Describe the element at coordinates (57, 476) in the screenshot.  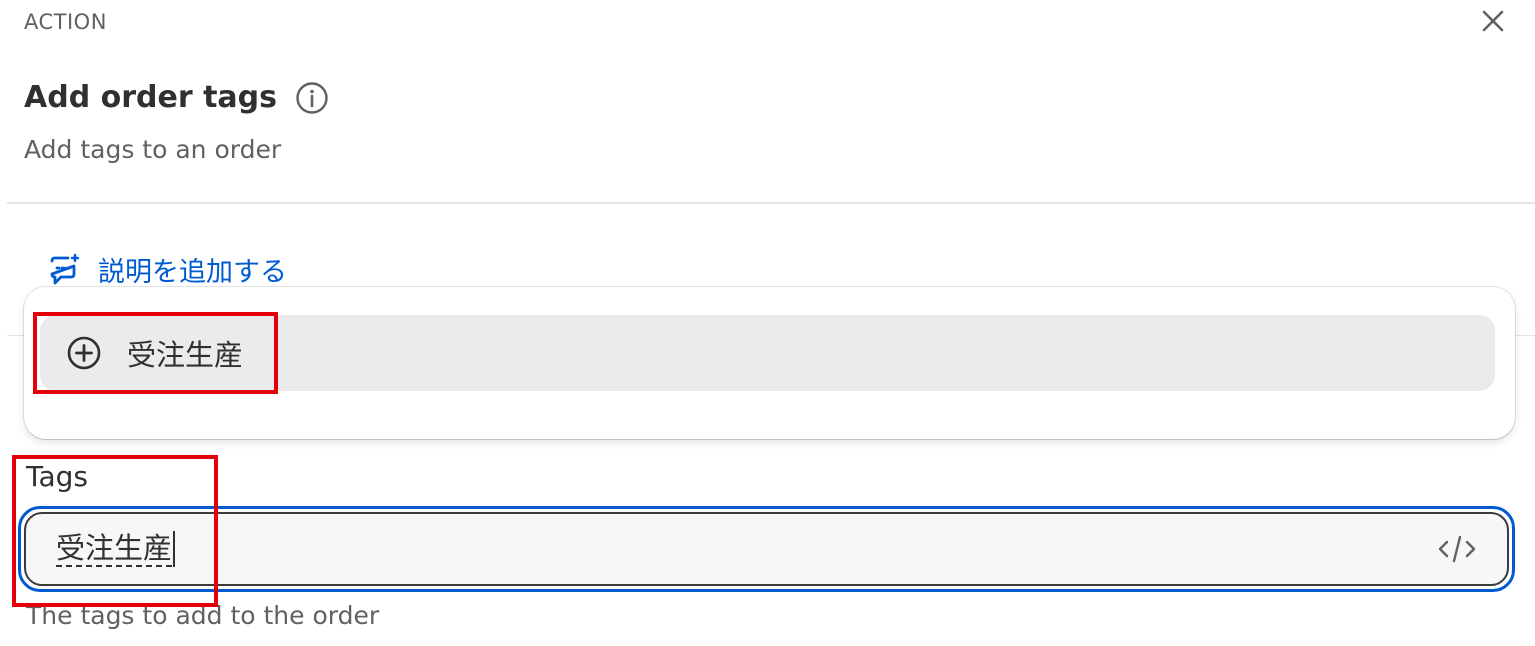
I see `tags-field-label: Tags` at that location.